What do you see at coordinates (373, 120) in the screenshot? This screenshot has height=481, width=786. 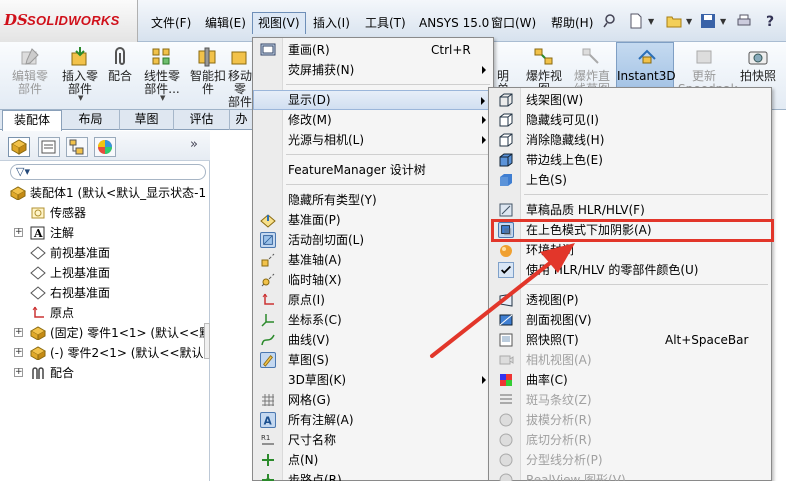 I see `menu-item-modify: 修改(M)` at bounding box center [373, 120].